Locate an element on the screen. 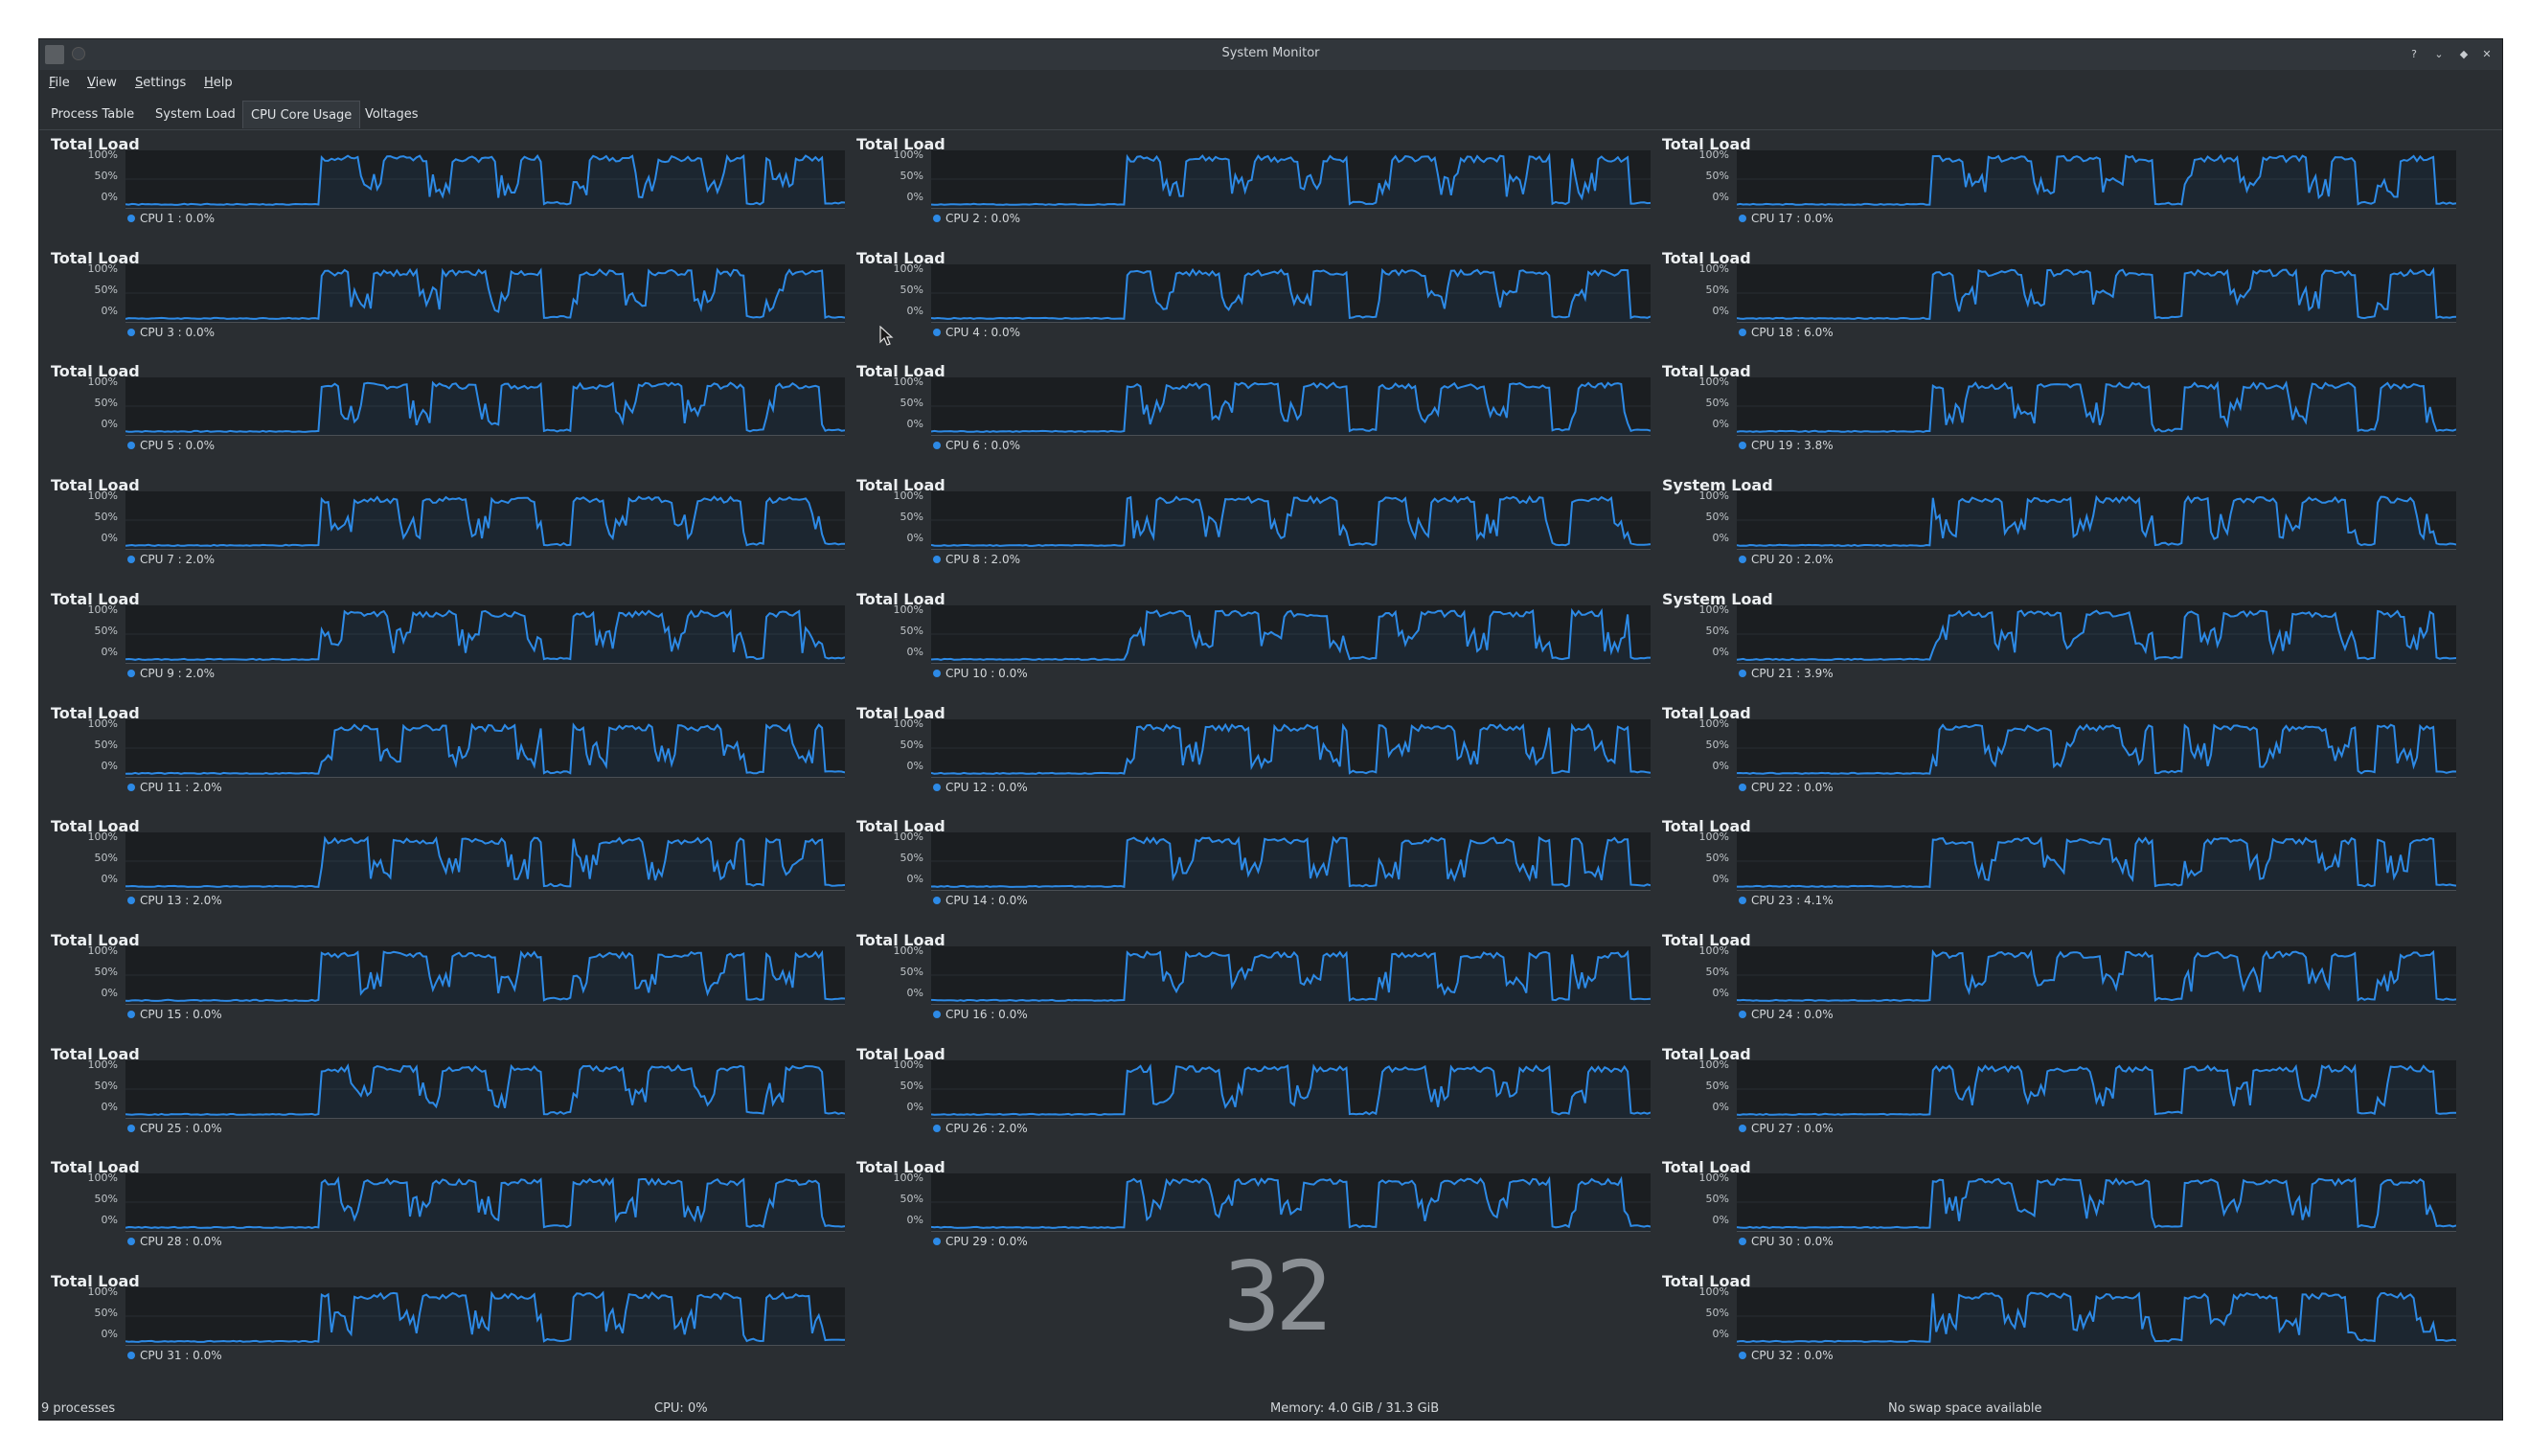 Image resolution: width=2529 pixels, height=1456 pixels. cpu-load-panel: System Load 100% 50% 0% CPU 21 : 3.9% is located at coordinates (2054, 642).